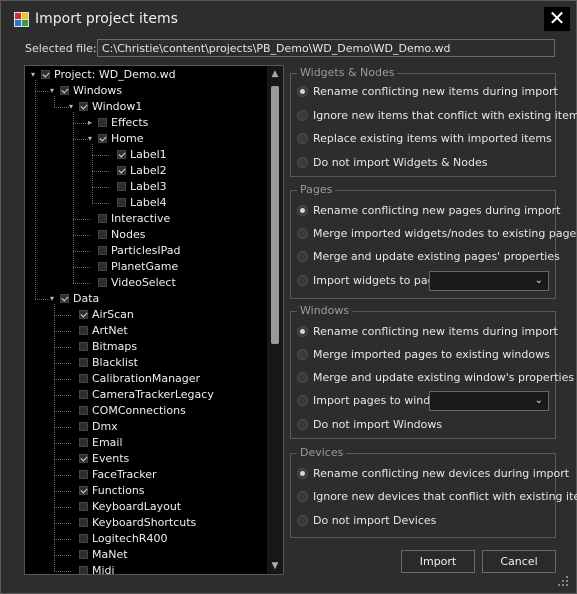 This screenshot has width=577, height=594. Describe the element at coordinates (275, 215) in the screenshot. I see `scroll-thumb` at that location.